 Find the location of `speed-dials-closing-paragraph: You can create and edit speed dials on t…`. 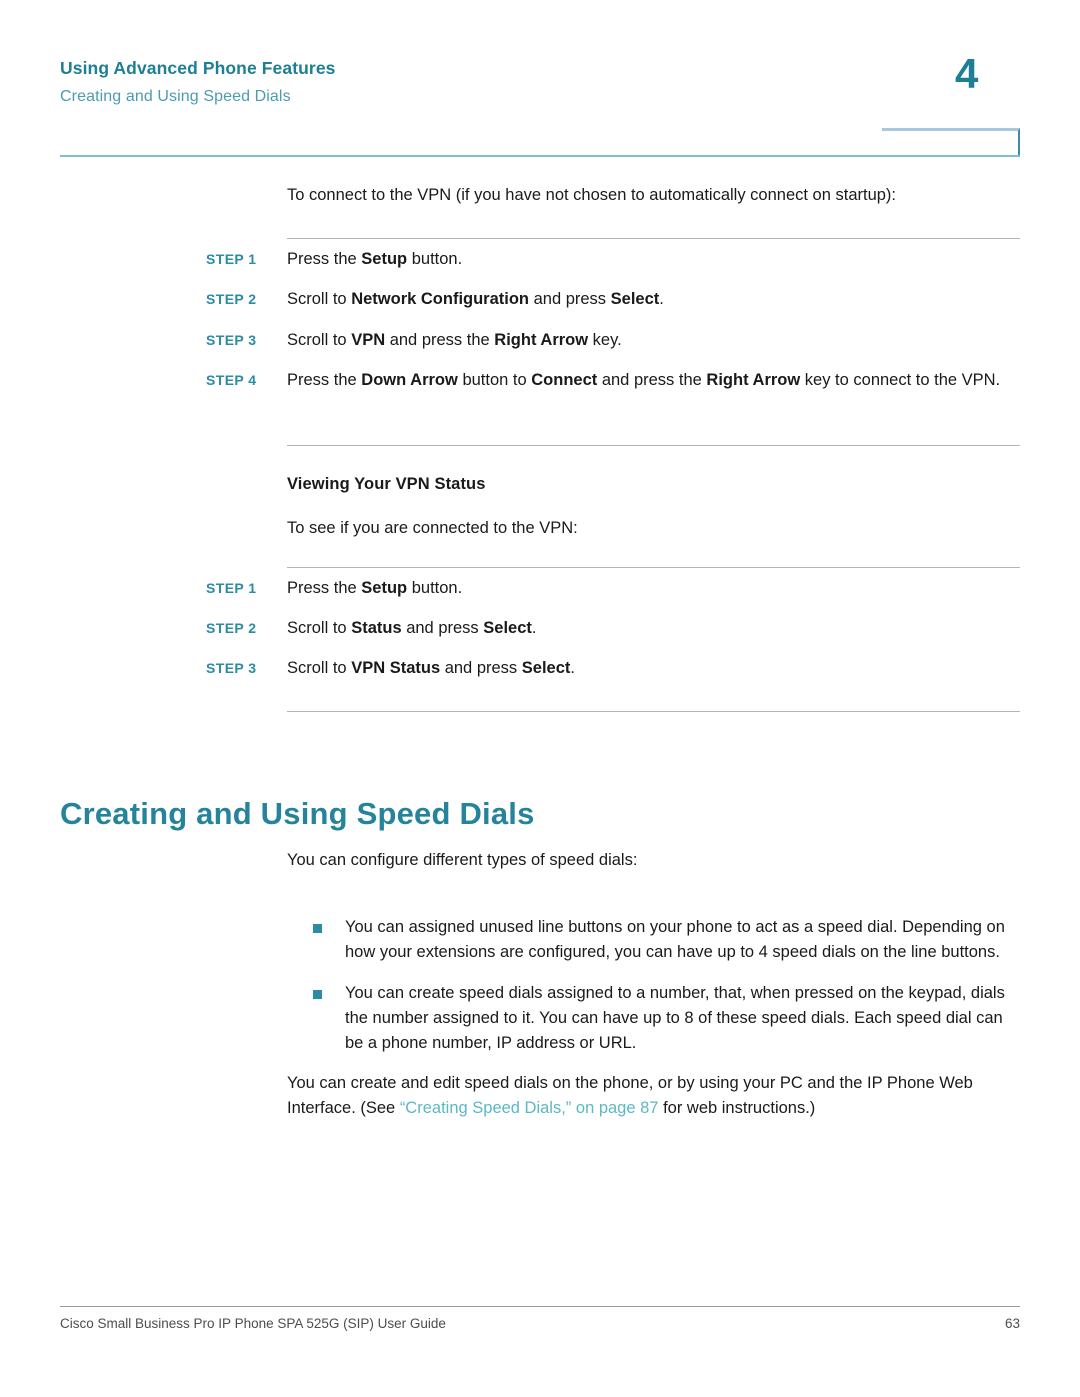

speed-dials-closing-paragraph: You can create and edit speed dials on t… is located at coordinates (652, 1096).